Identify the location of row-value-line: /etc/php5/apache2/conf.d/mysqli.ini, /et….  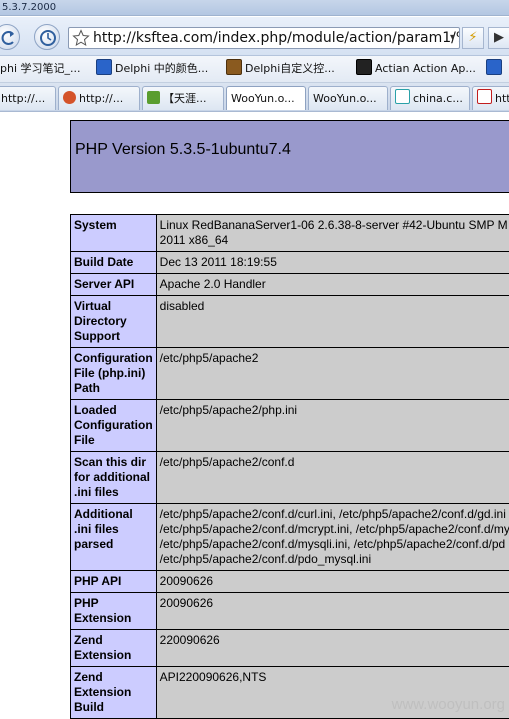
(332, 544).